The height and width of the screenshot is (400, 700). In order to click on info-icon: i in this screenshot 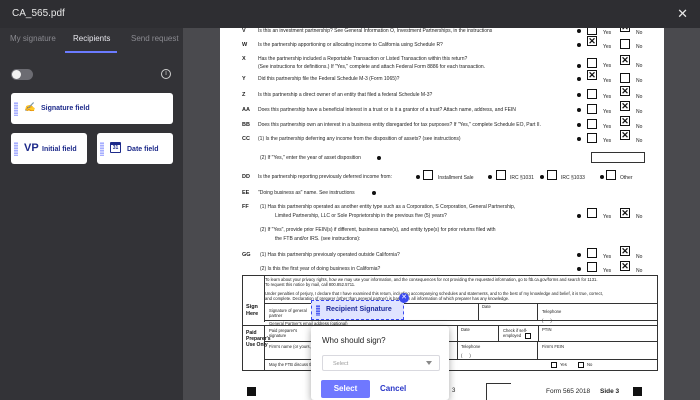, I will do `click(166, 74)`.